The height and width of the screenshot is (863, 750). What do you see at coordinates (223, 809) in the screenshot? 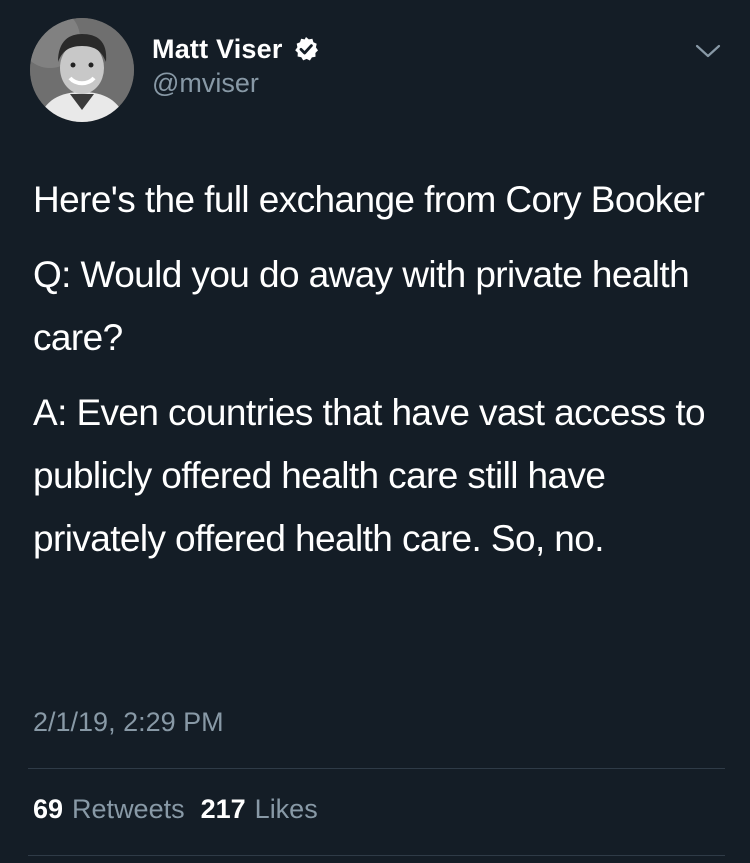
I see `likes-count: 217` at bounding box center [223, 809].